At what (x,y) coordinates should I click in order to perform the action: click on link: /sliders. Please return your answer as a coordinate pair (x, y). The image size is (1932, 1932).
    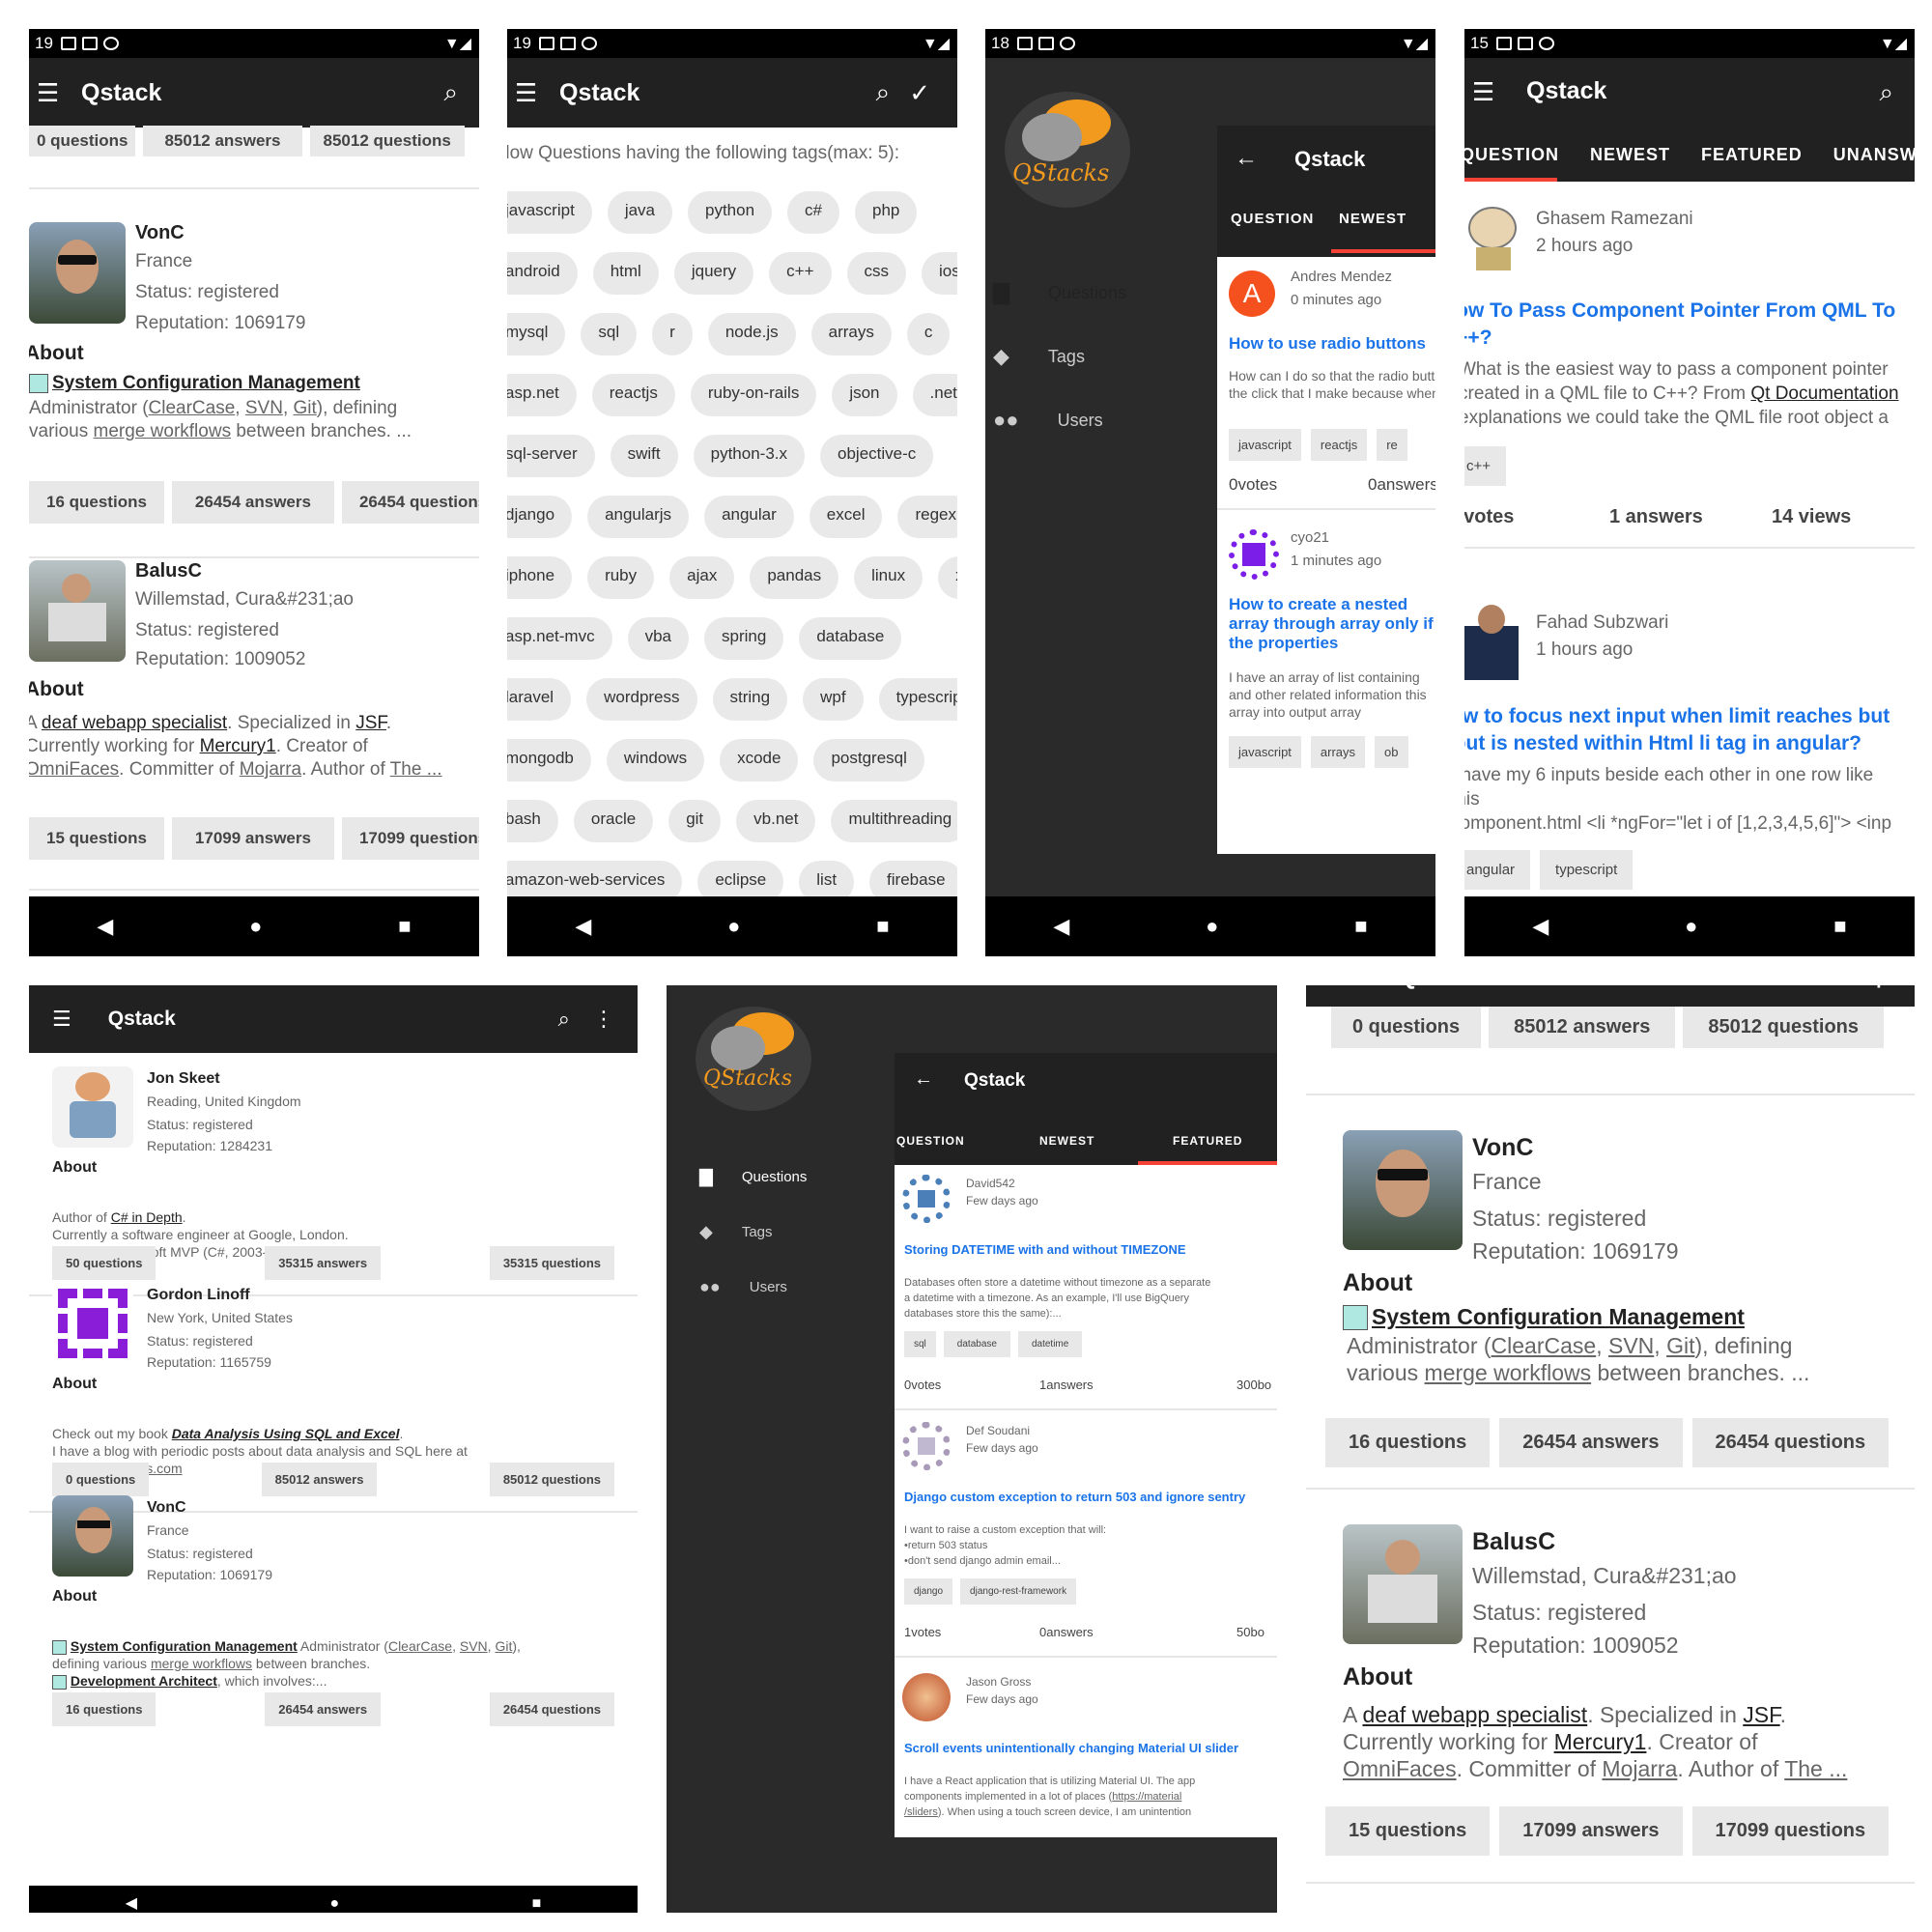
    Looking at the image, I should click on (921, 1812).